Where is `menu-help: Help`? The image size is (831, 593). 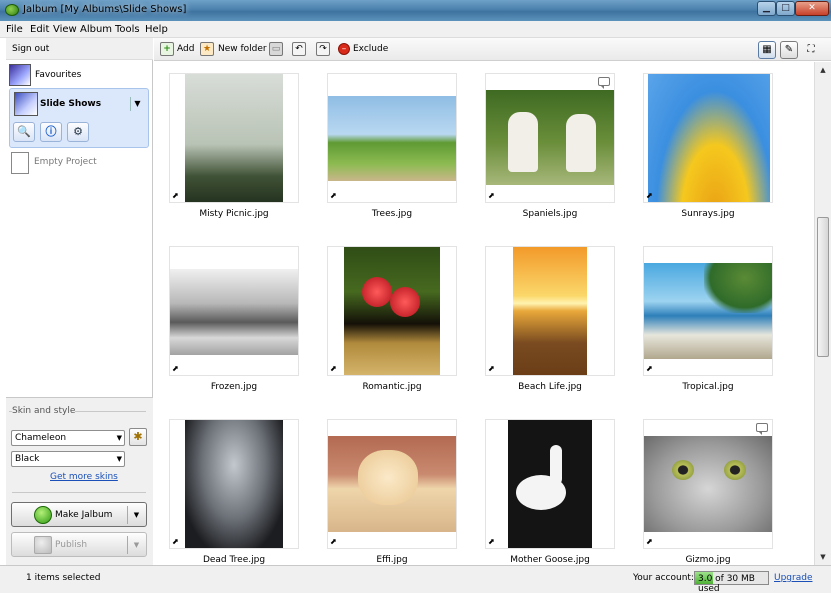 menu-help: Help is located at coordinates (156, 29).